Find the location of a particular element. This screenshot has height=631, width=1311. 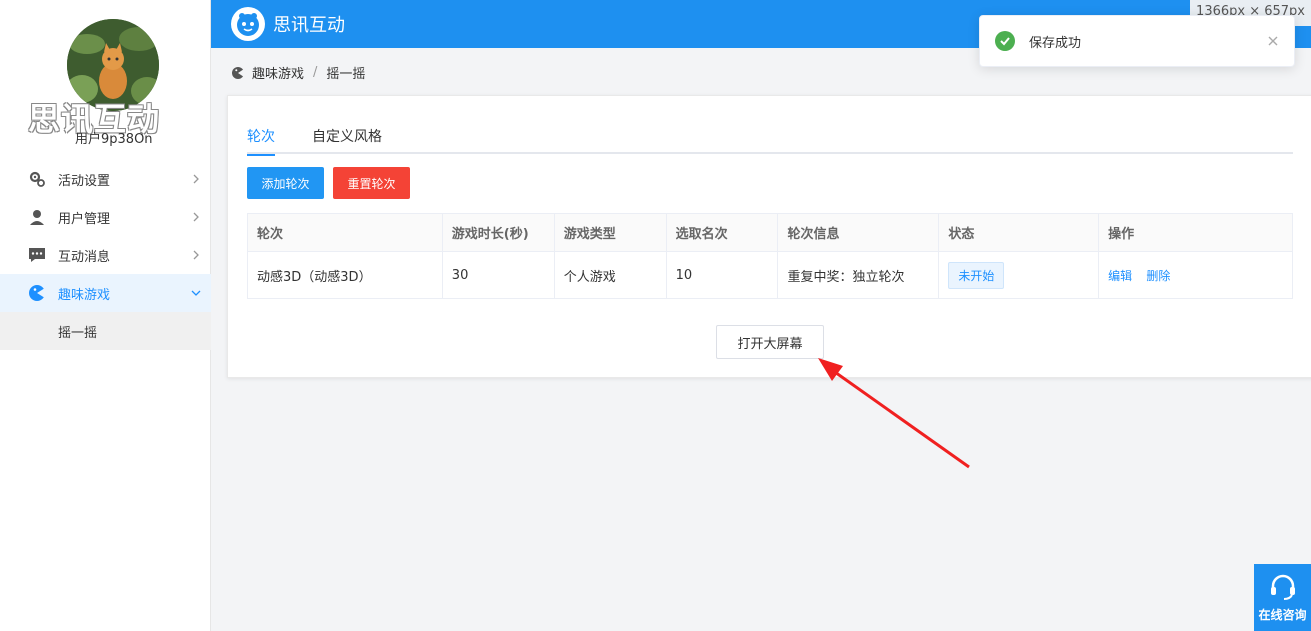

table-header-row: 轮次 游戏时长(秒) 游戏类型 选取名次 轮次信息 状态 操作 is located at coordinates (770, 232).